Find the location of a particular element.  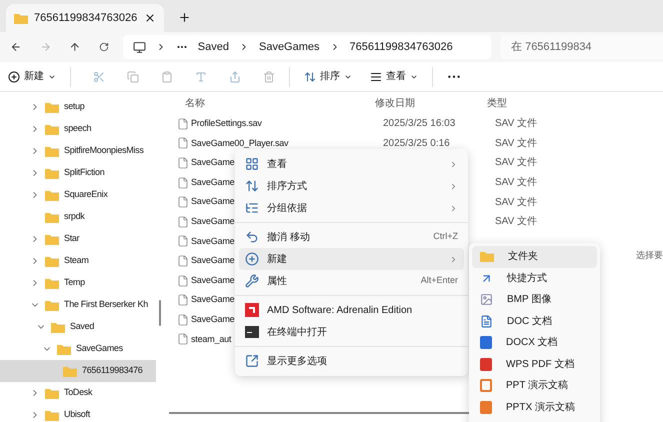

column-header: 类型 is located at coordinates (497, 103).